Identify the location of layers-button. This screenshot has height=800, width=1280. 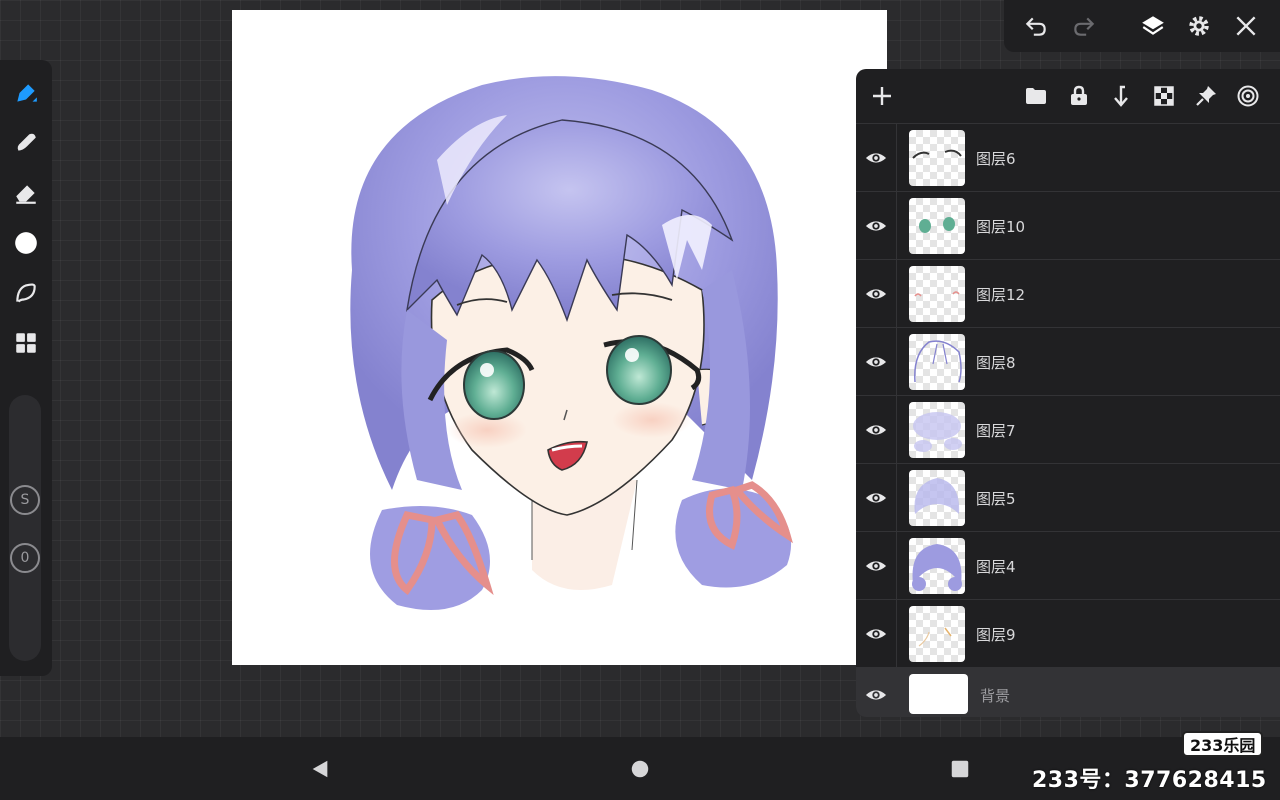
(1153, 26).